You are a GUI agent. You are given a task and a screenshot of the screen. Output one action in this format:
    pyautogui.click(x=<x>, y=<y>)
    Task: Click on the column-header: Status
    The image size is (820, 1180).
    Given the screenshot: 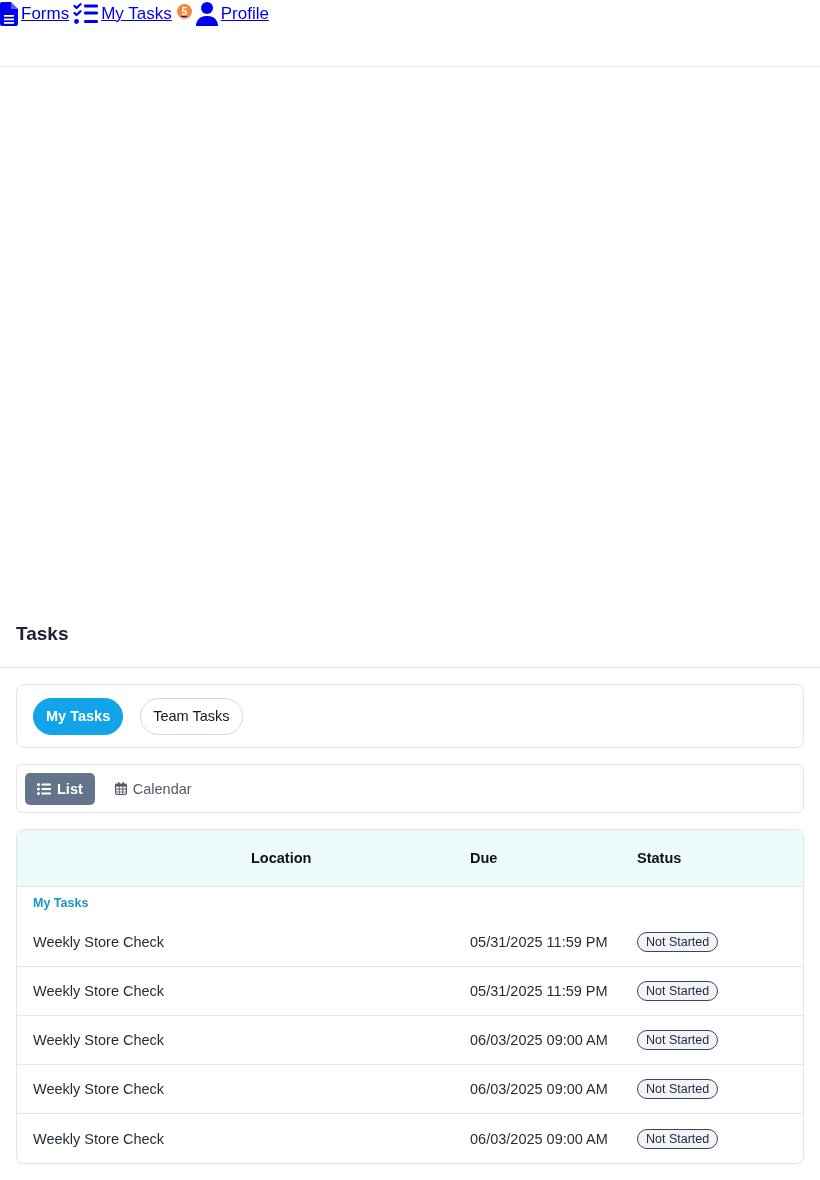 What is the action you would take?
    pyautogui.click(x=659, y=858)
    